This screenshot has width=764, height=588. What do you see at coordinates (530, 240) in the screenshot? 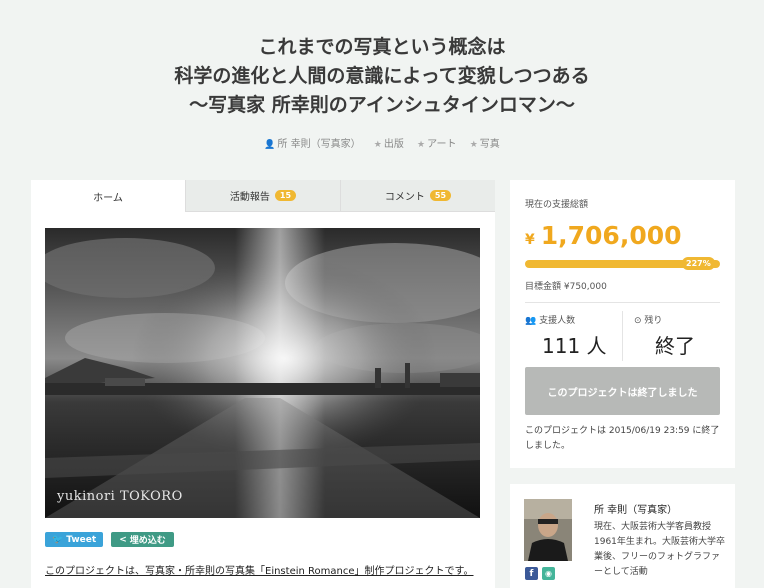
I see `currency-symbol: ¥` at bounding box center [530, 240].